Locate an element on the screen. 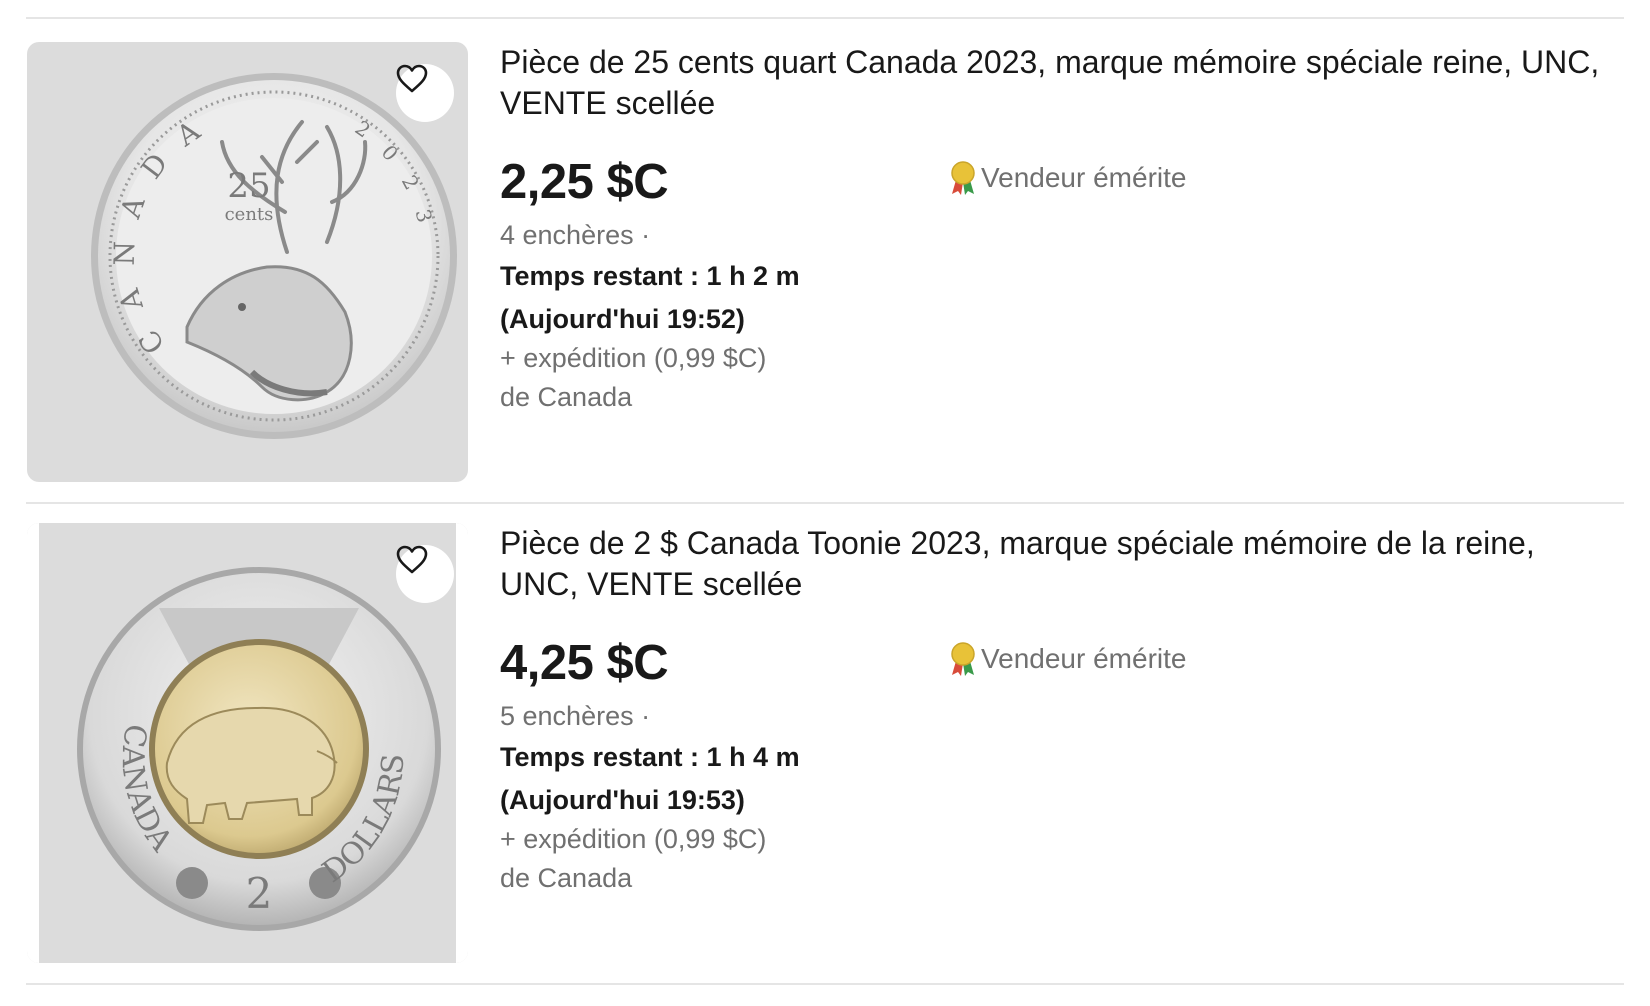 The image size is (1650, 1006). coin-country-letter: N is located at coordinates (124, 253).